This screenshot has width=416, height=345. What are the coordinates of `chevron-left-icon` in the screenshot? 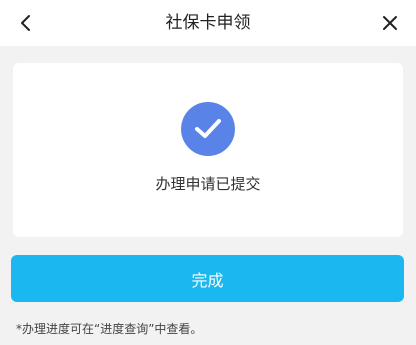 It's located at (25, 23).